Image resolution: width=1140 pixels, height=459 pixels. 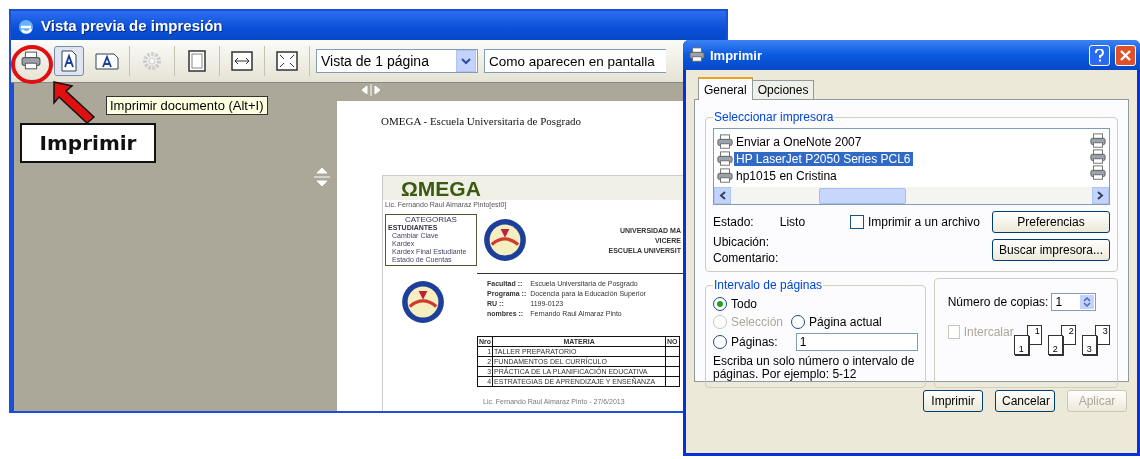 What do you see at coordinates (792, 222) in the screenshot?
I see `status-value: Listo` at bounding box center [792, 222].